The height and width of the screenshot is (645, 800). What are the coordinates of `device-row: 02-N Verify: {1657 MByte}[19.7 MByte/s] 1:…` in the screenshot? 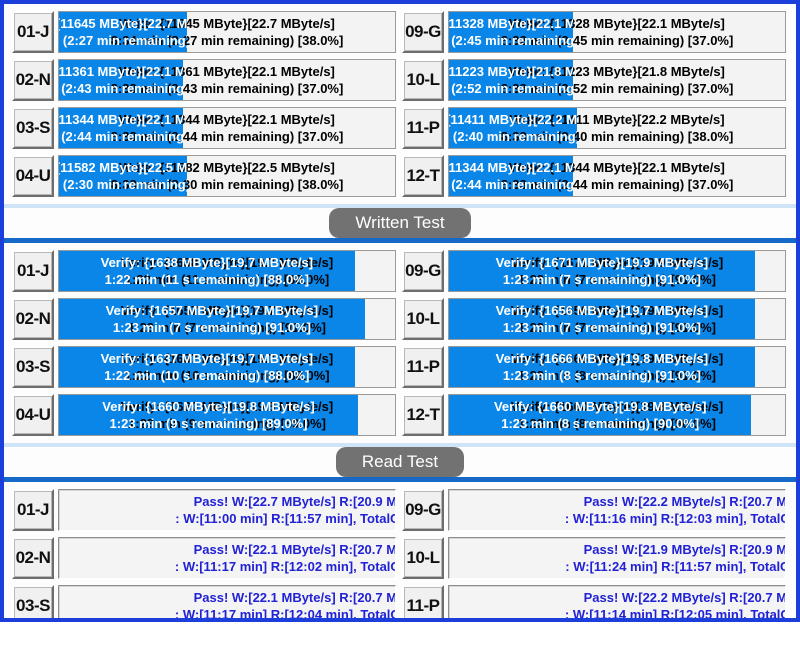 It's located at (205, 319).